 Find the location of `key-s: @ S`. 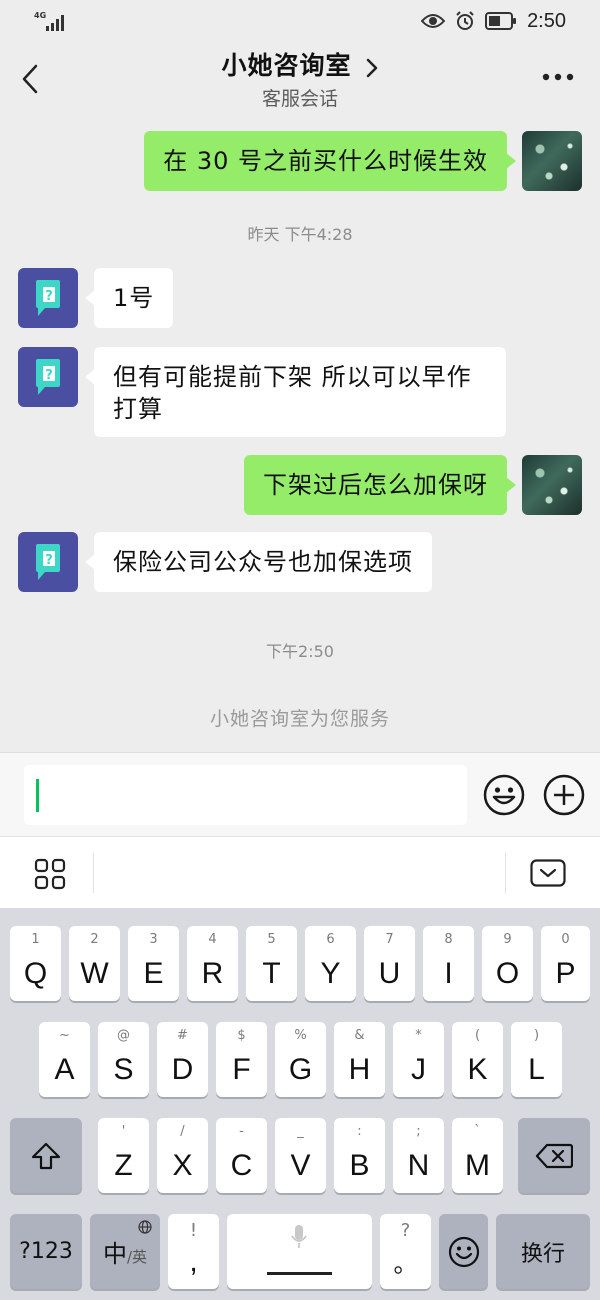

key-s: @ S is located at coordinates (123, 1059).